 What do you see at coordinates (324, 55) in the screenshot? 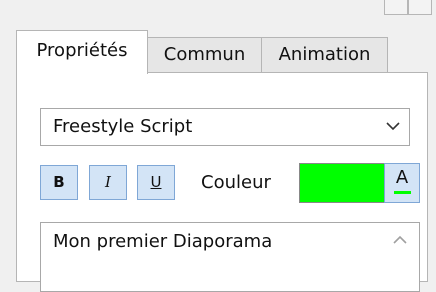
I see `tab-animation: Animation` at bounding box center [324, 55].